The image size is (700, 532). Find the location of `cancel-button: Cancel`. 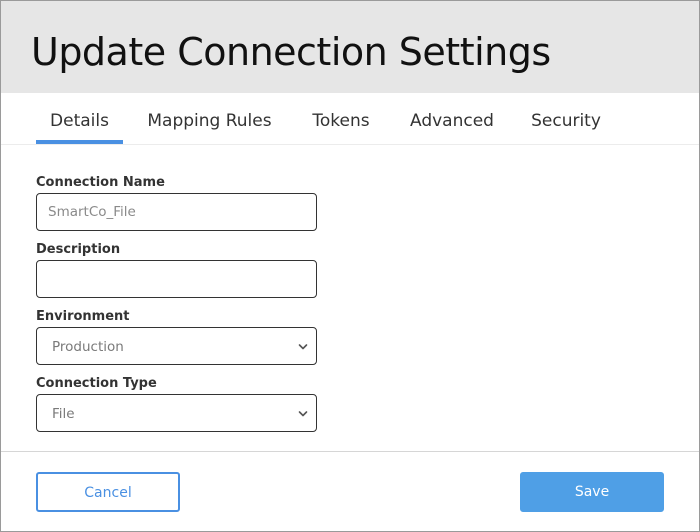

cancel-button: Cancel is located at coordinates (108, 492).